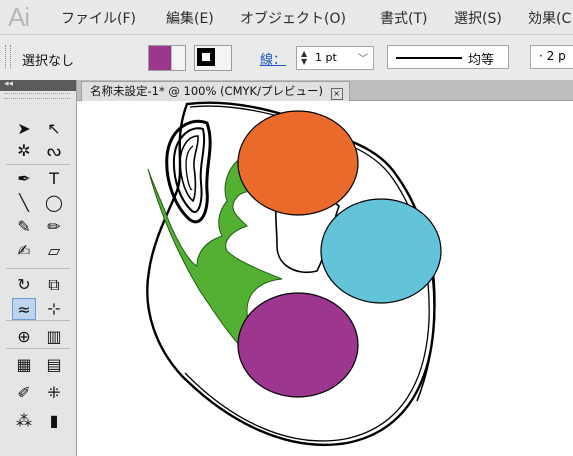 The image size is (573, 456). I want to click on control-bar-grip, so click(8, 57).